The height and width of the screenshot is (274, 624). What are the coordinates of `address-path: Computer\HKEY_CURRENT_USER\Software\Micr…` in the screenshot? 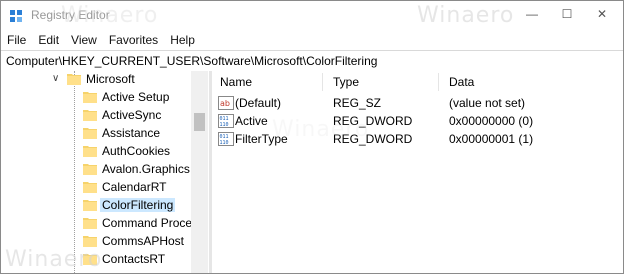 It's located at (191, 61).